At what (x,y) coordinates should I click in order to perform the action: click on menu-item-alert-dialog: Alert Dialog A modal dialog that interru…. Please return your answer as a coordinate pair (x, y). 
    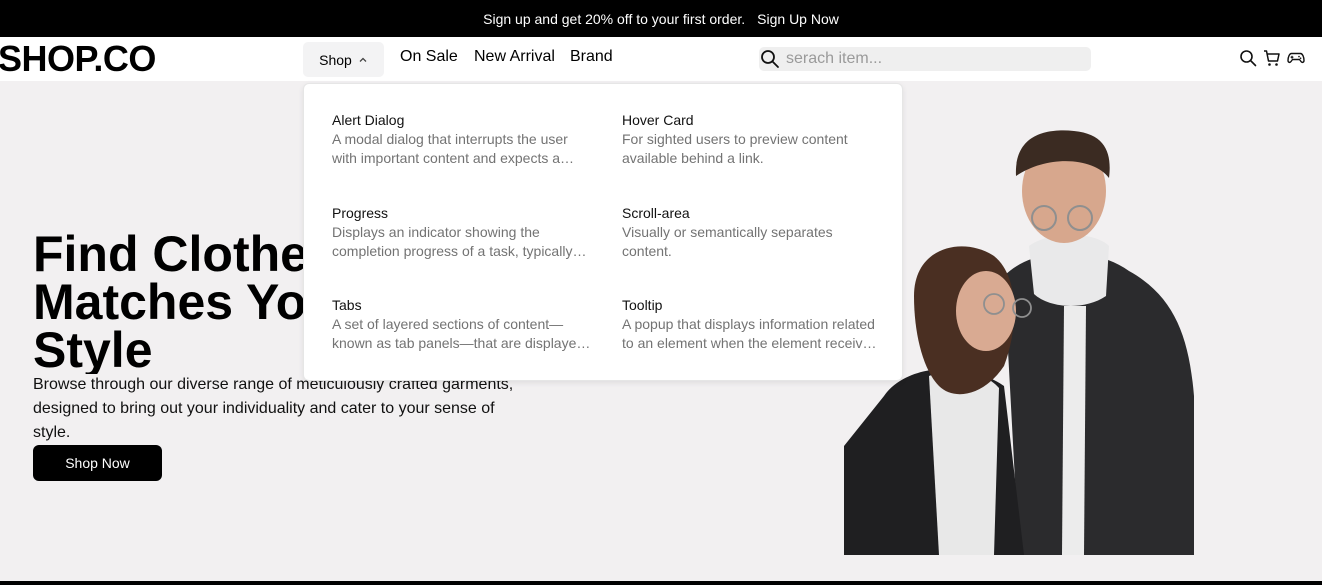
    Looking at the image, I should click on (462, 139).